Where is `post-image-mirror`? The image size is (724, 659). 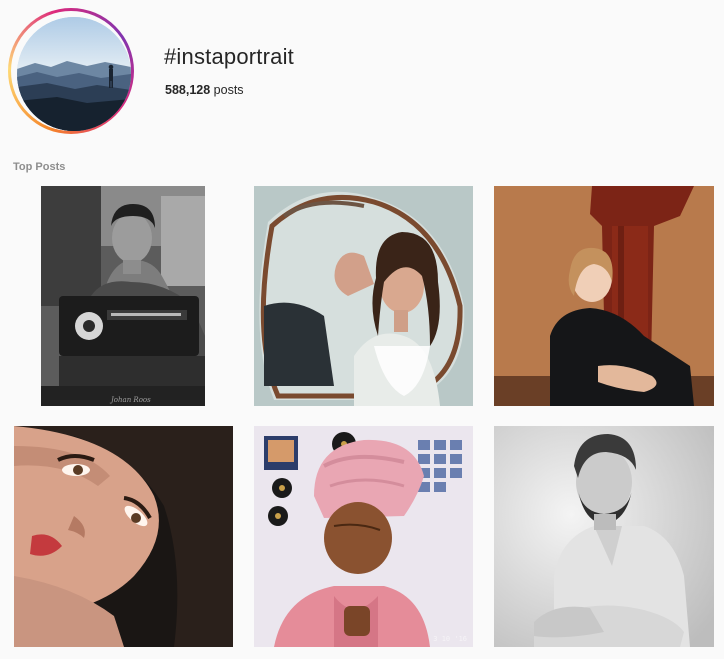 post-image-mirror is located at coordinates (363, 296).